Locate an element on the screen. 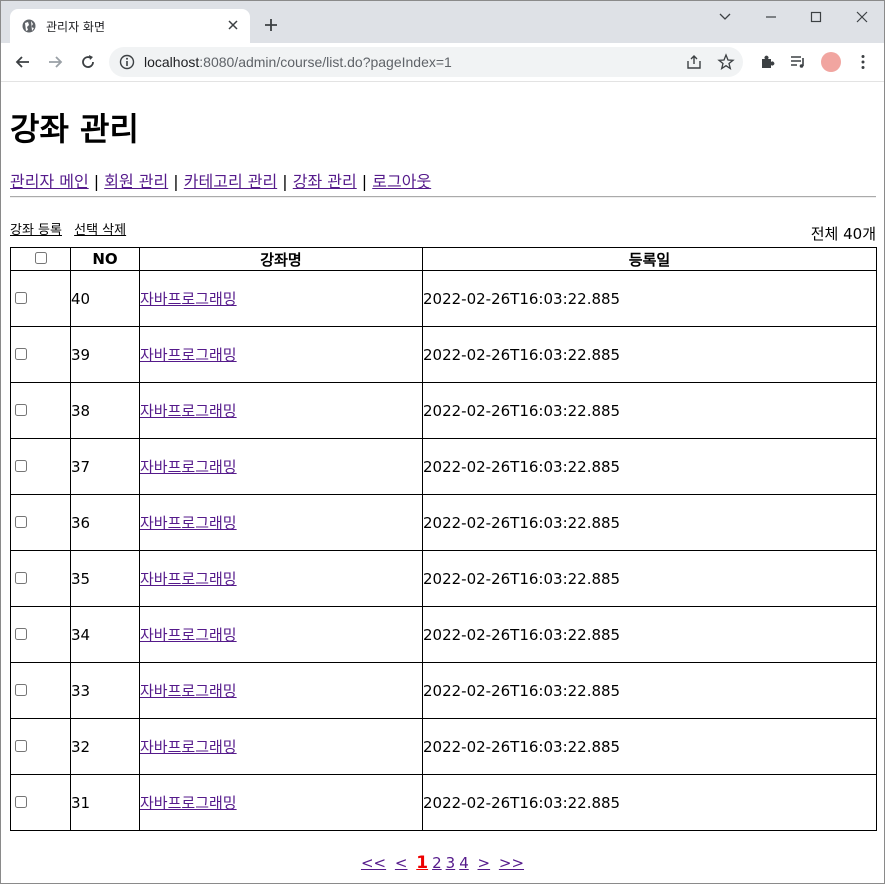 This screenshot has height=884, width=885. table-row: 40 자바프로그래밍 2022-02-26T16:03:22.885 is located at coordinates (443, 298).